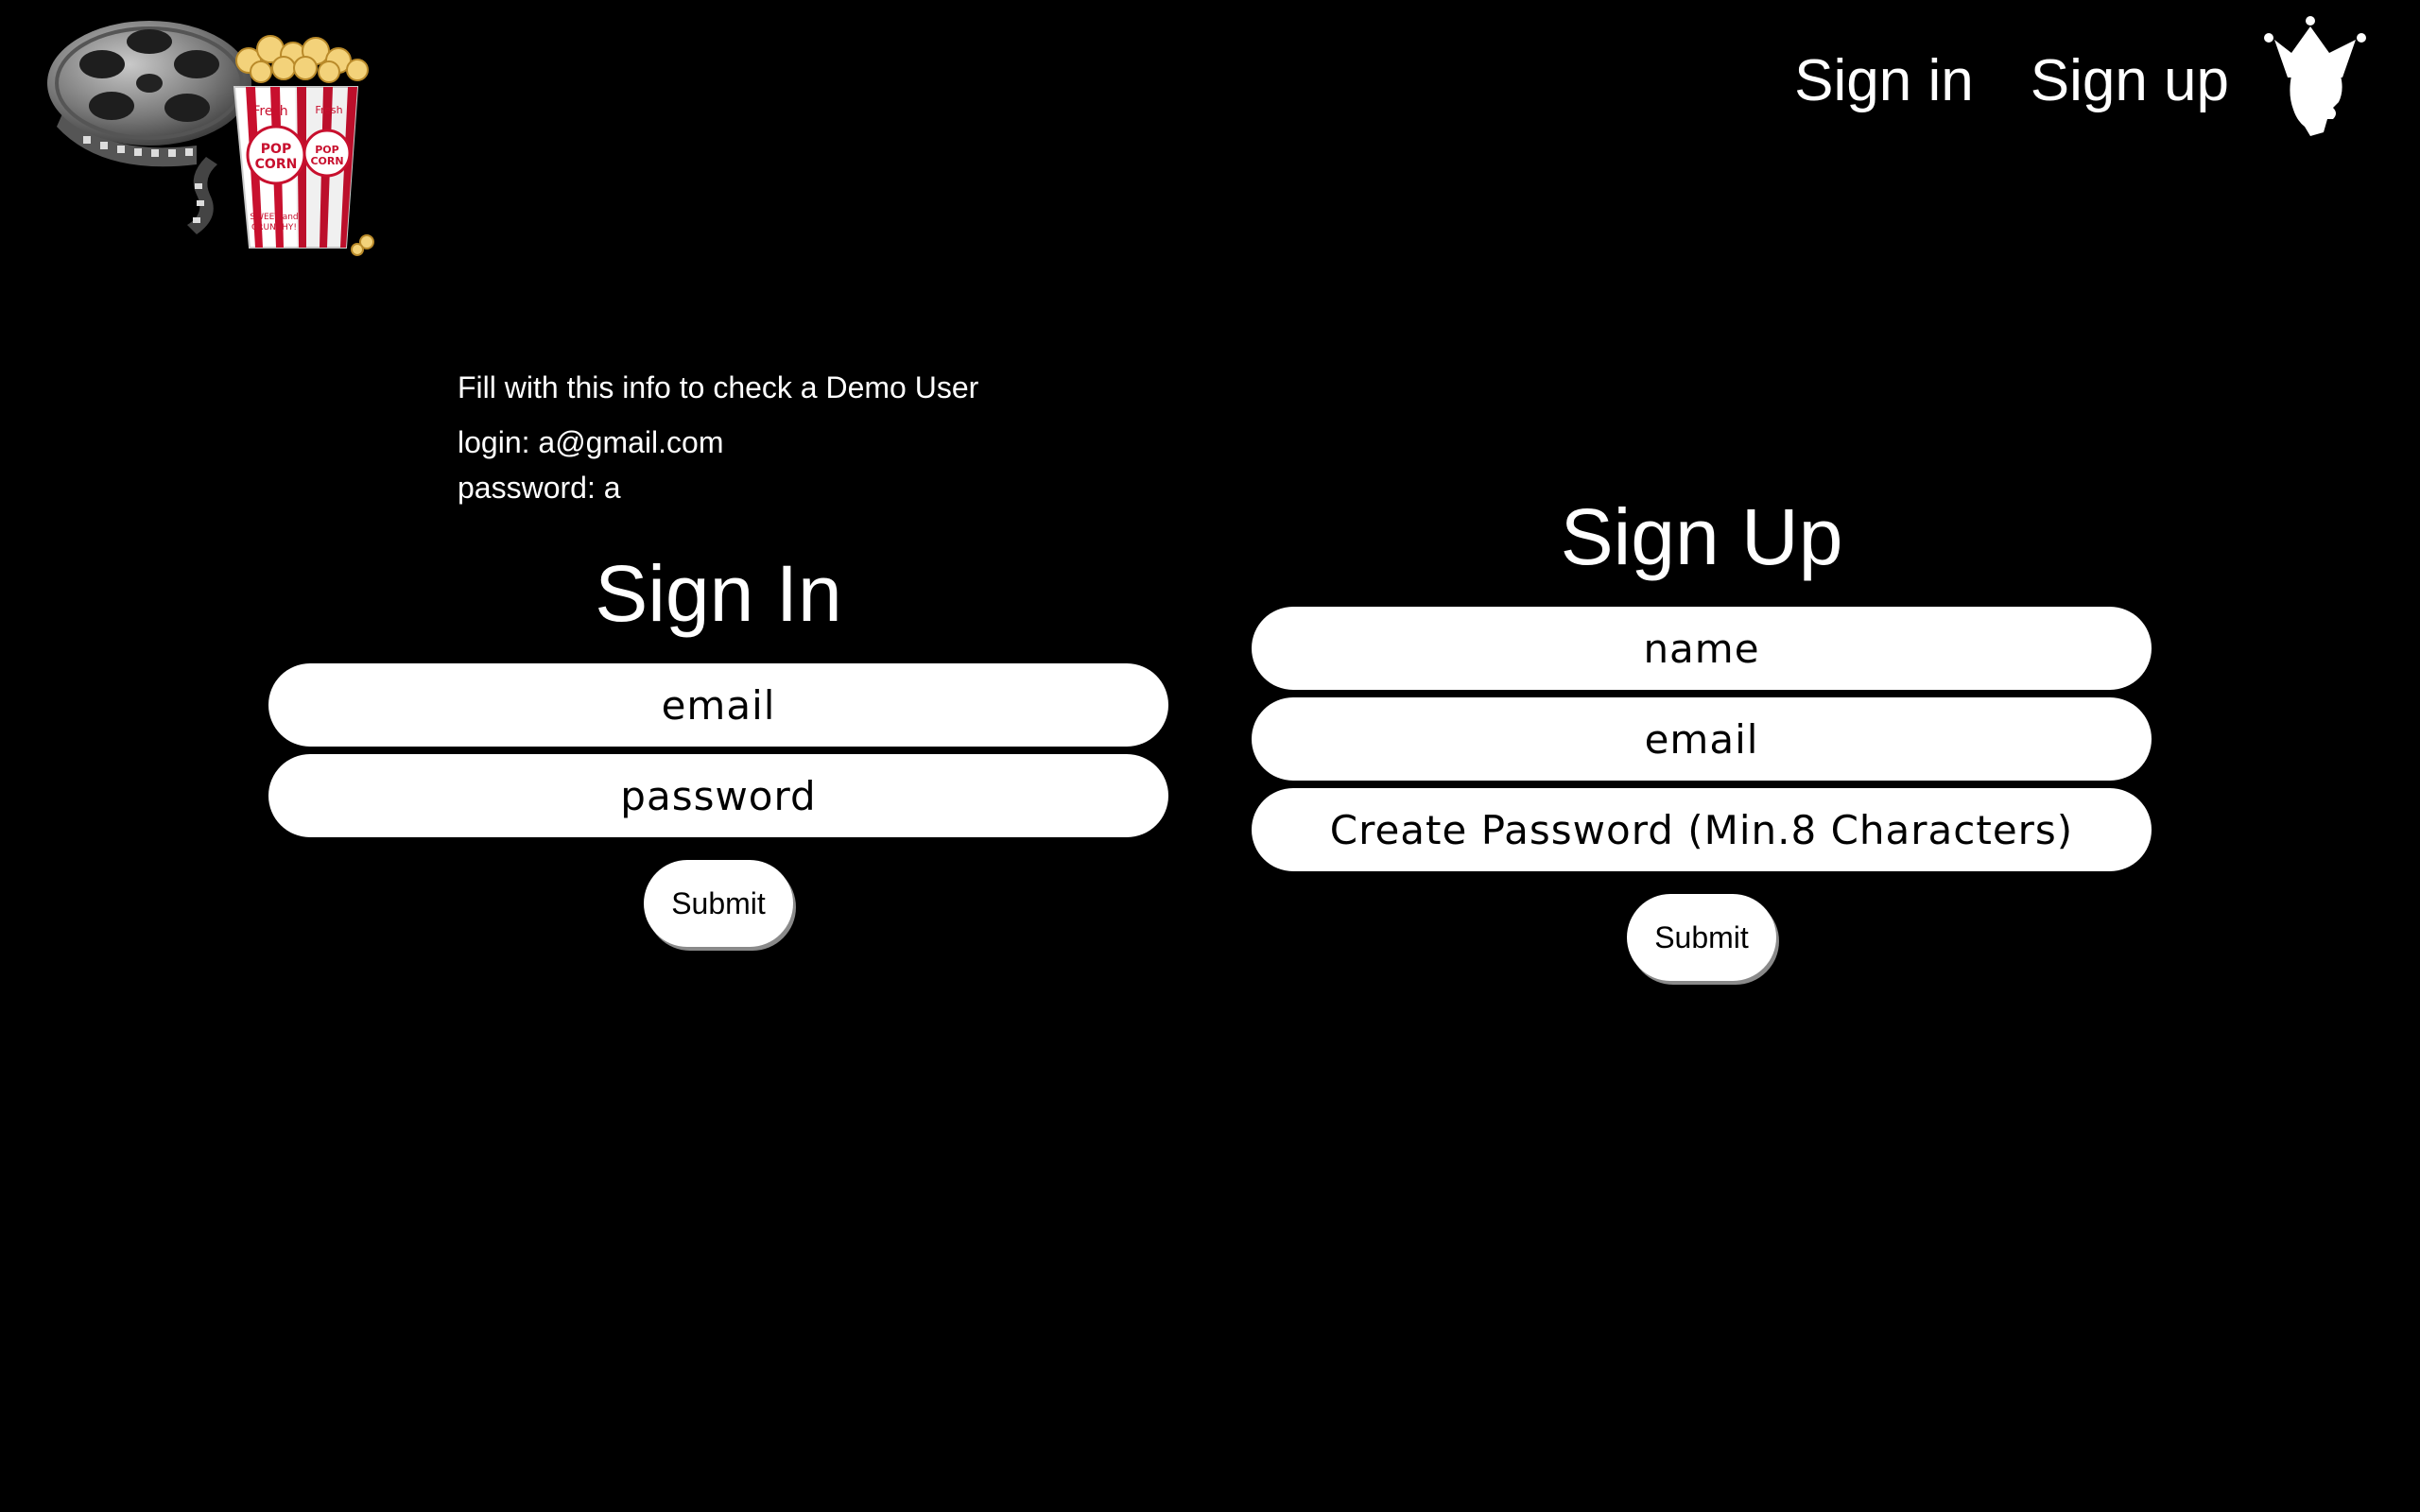 This screenshot has width=2420, height=1512. What do you see at coordinates (718, 795) in the screenshot?
I see `sign-in-password-input` at bounding box center [718, 795].